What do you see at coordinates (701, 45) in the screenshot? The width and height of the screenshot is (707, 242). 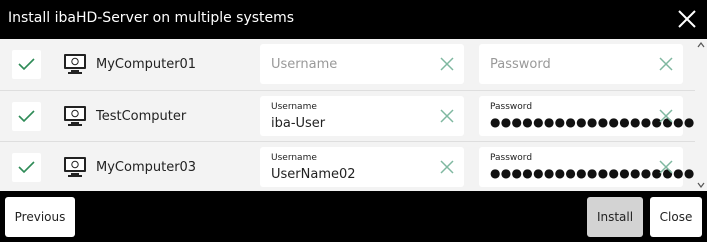 I see `scroll-up-icon` at bounding box center [701, 45].